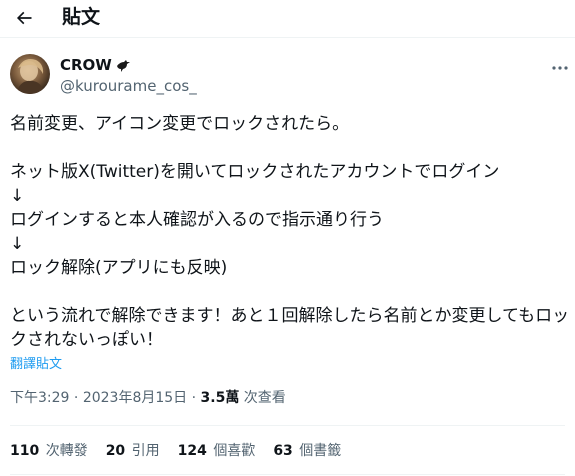  Describe the element at coordinates (30, 74) in the screenshot. I see `avatar` at that location.